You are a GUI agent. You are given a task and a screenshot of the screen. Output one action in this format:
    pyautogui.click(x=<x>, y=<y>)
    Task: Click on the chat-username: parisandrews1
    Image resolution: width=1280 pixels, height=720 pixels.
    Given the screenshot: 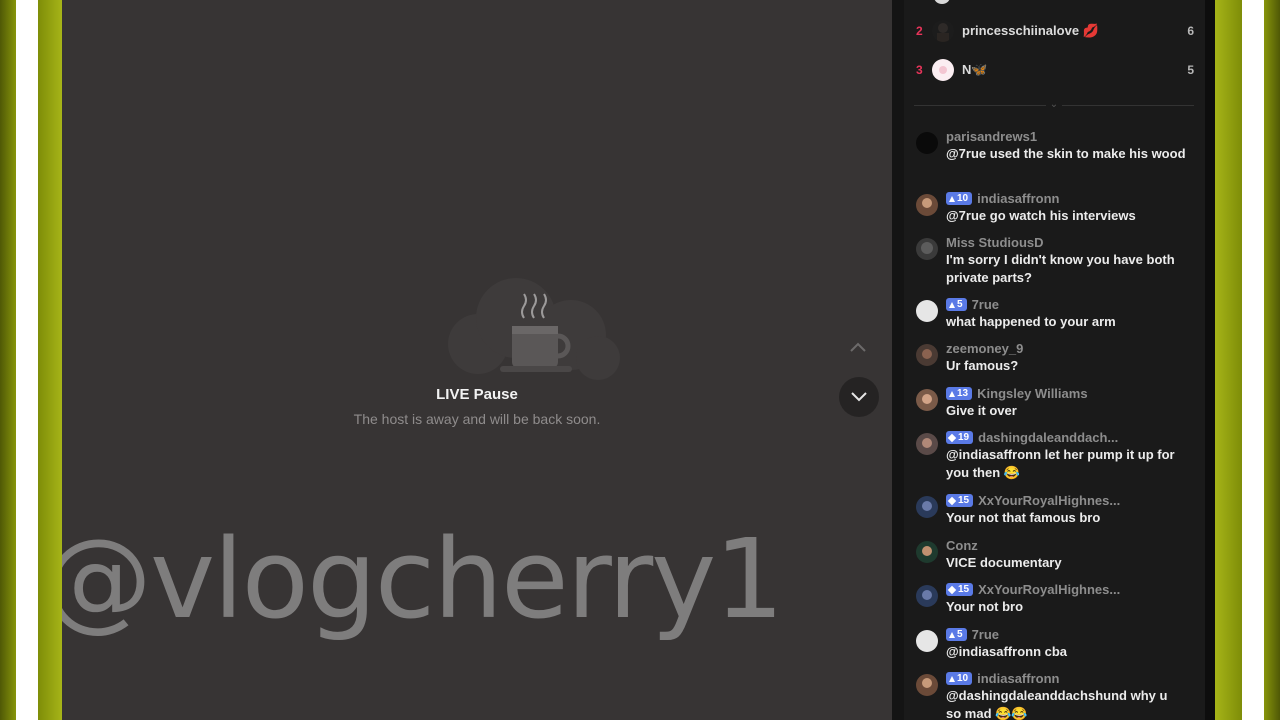 What is the action you would take?
    pyautogui.click(x=991, y=136)
    